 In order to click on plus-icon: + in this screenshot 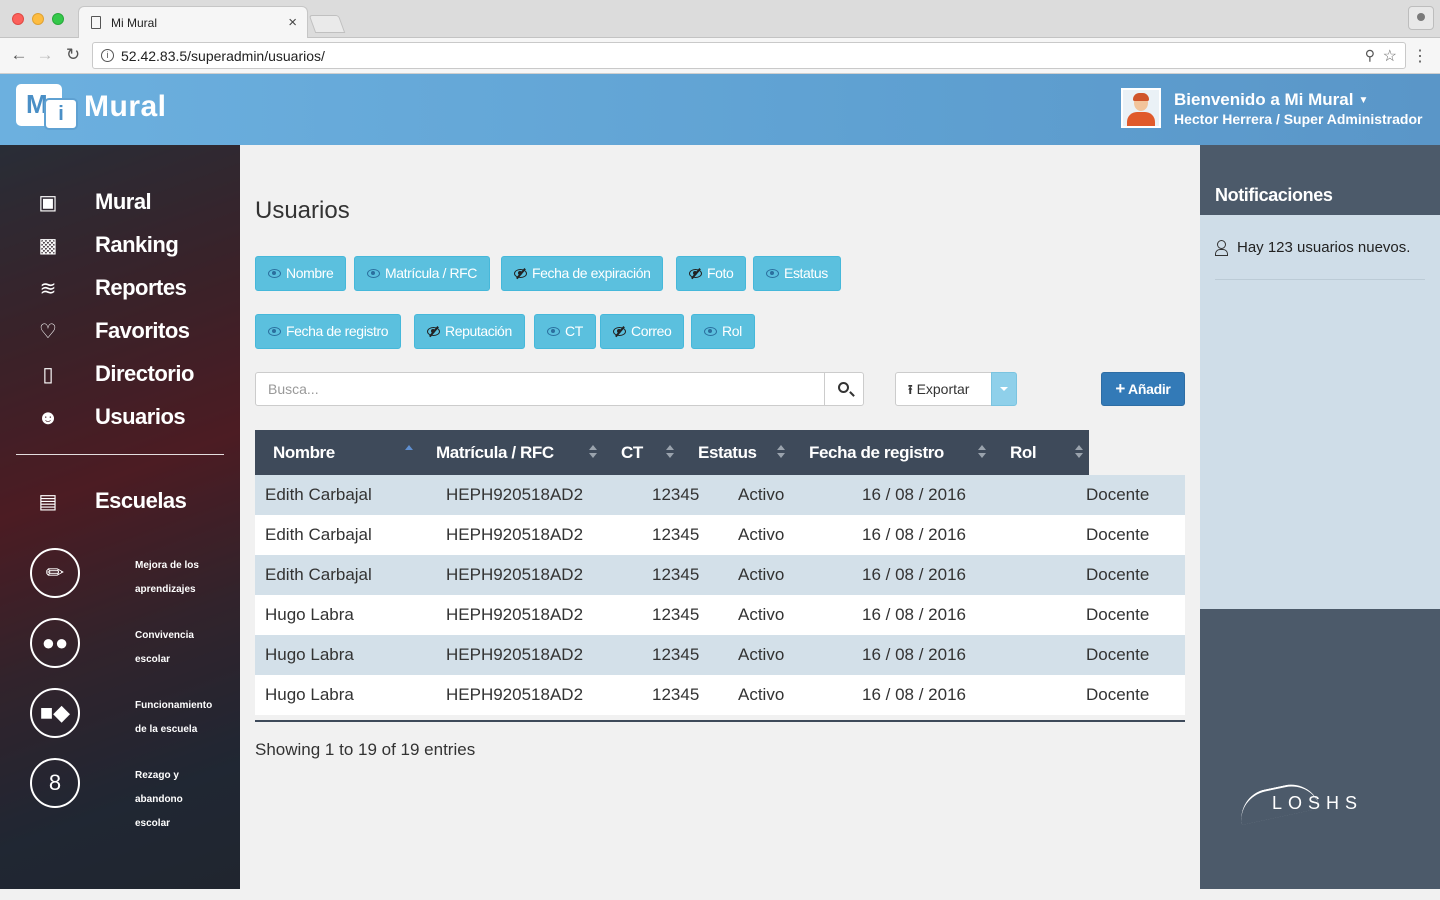, I will do `click(1120, 388)`.